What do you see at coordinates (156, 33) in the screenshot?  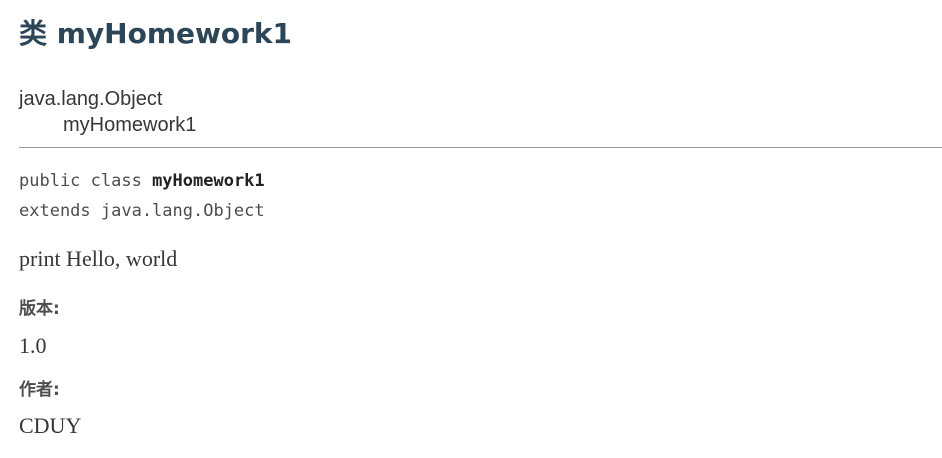 I see `page-title: 类 myHomework1` at bounding box center [156, 33].